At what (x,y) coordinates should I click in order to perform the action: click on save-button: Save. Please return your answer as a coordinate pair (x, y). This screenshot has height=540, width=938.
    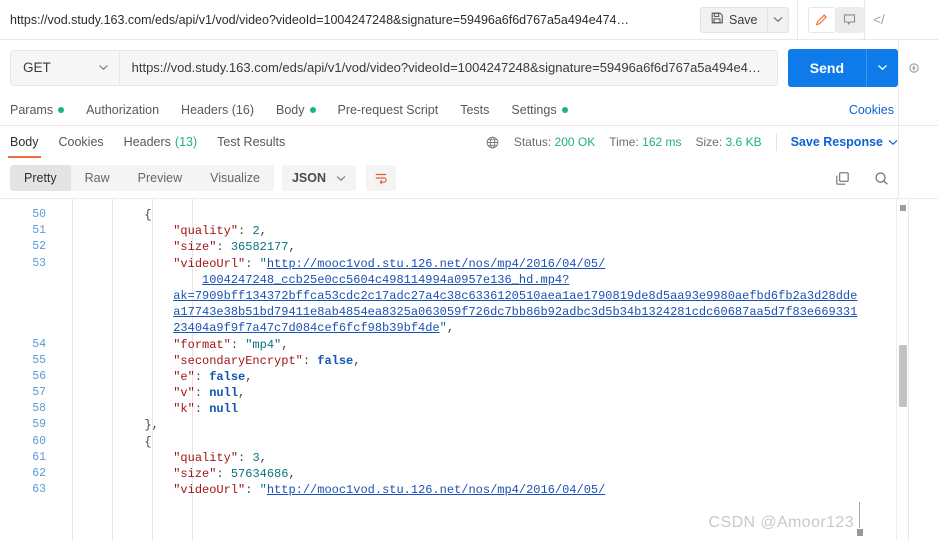
    Looking at the image, I should click on (733, 19).